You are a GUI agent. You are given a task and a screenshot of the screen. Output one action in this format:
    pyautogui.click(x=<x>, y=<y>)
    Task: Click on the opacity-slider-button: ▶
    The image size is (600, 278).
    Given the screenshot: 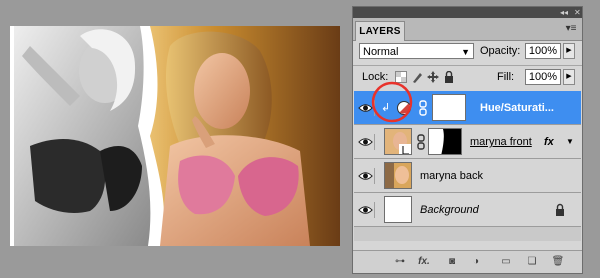 What is the action you would take?
    pyautogui.click(x=569, y=51)
    